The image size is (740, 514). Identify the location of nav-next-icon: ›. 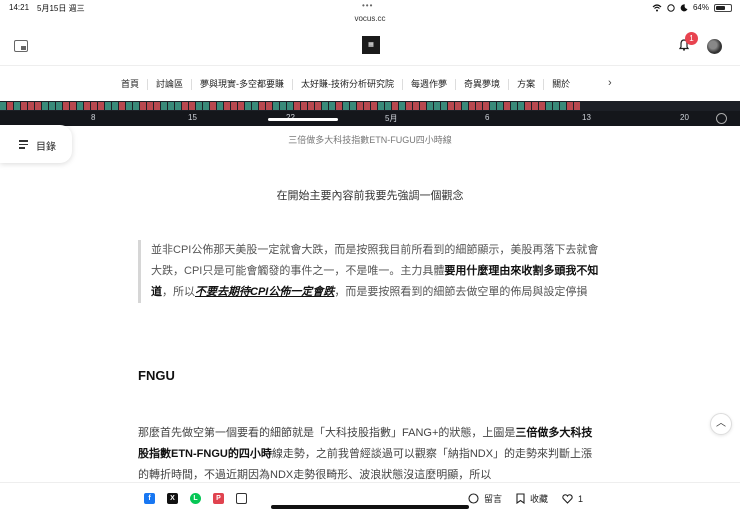
(610, 83).